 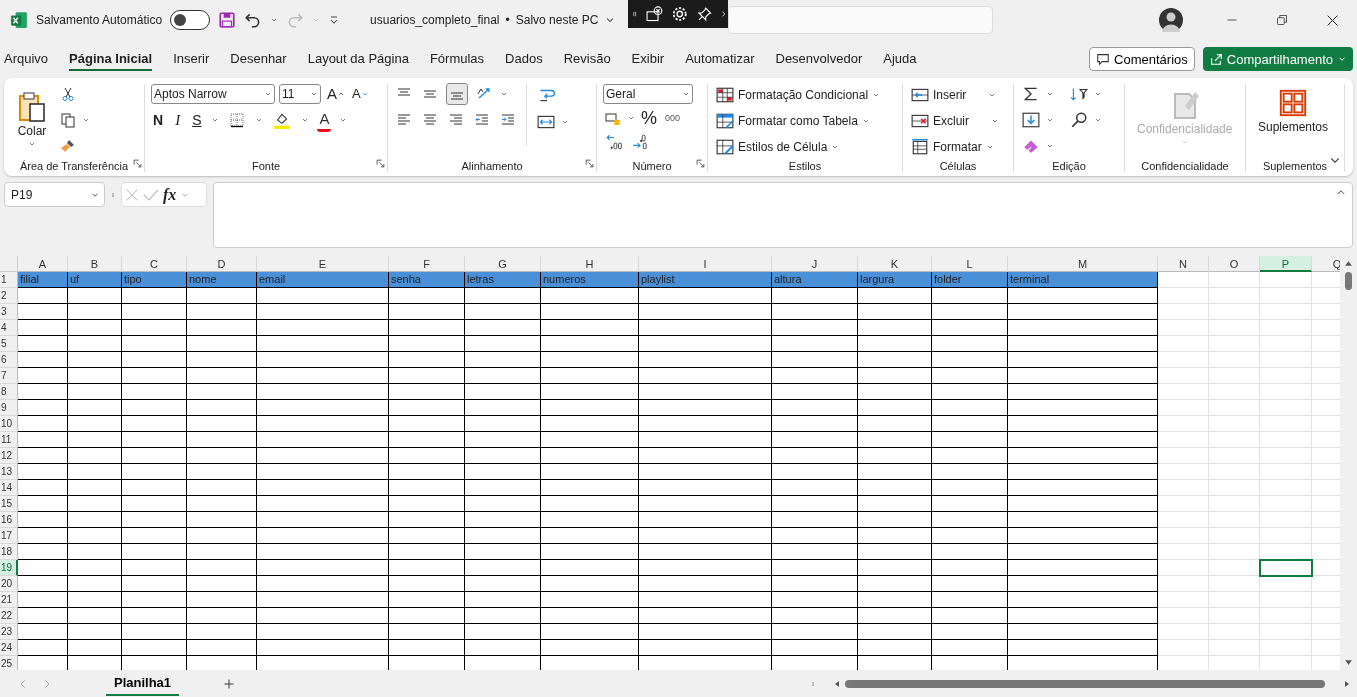 I want to click on column-header: L, so click(x=970, y=264).